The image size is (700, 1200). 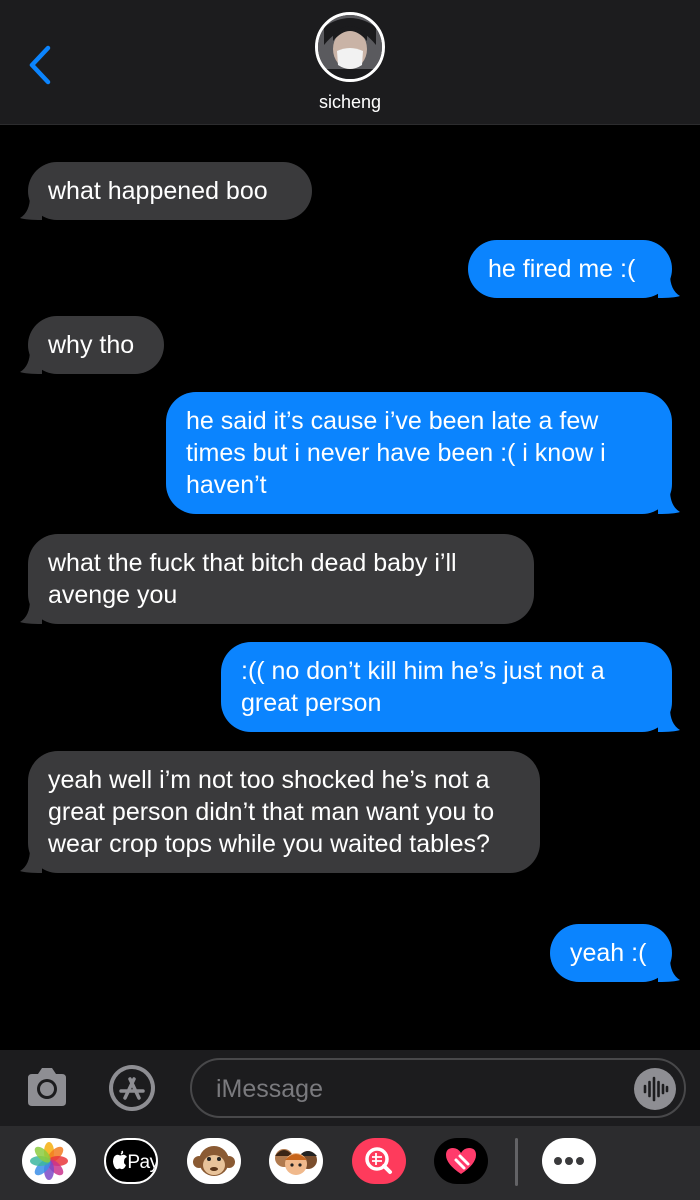 I want to click on digital-touch-icon, so click(x=461, y=1161).